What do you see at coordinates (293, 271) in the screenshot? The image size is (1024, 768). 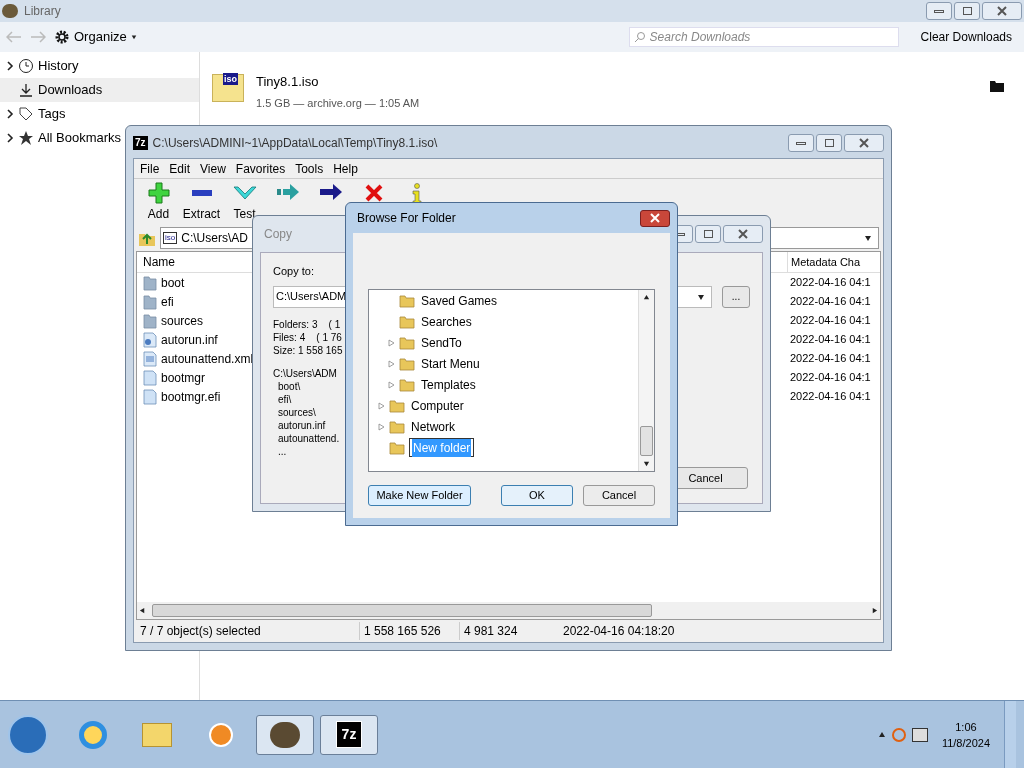 I see `field-label: Copy to:` at bounding box center [293, 271].